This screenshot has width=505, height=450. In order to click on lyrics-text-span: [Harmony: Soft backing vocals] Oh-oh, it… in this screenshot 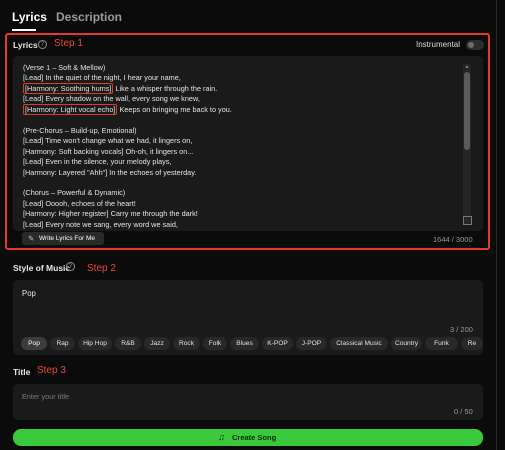, I will do `click(108, 151)`.